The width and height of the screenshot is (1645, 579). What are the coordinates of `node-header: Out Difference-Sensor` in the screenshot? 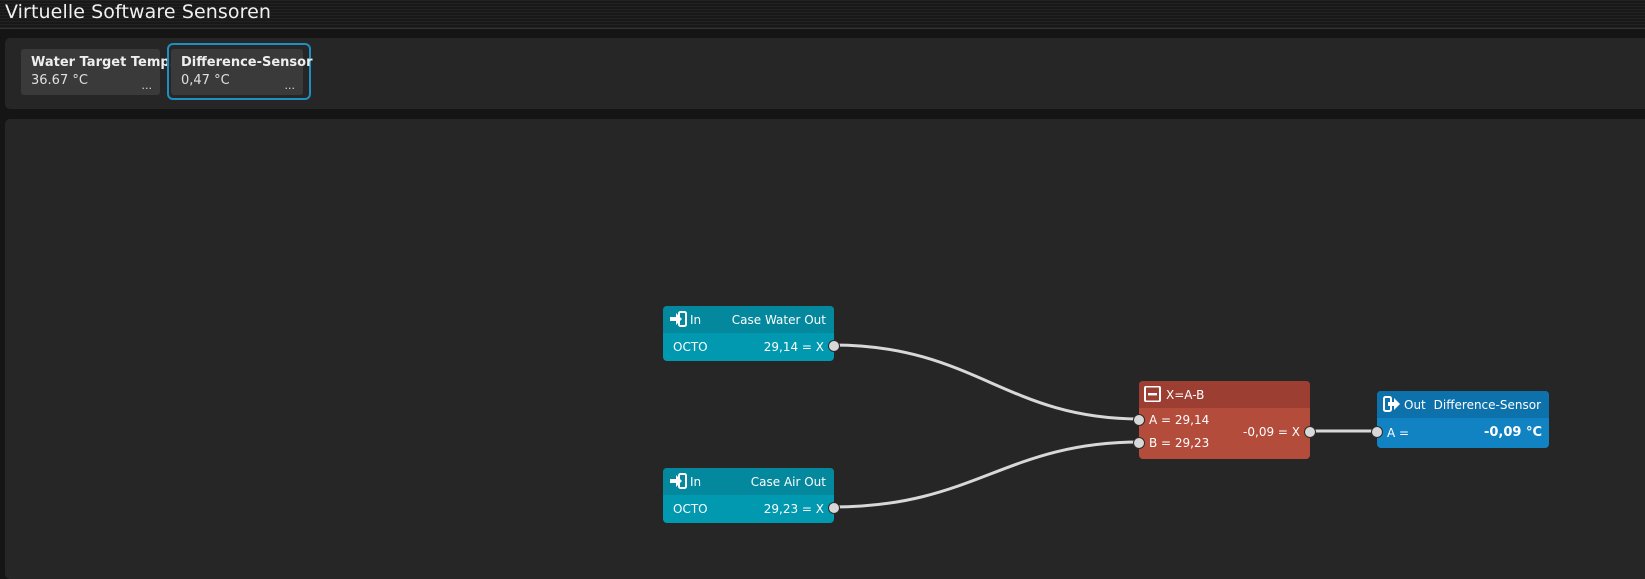 It's located at (1463, 404).